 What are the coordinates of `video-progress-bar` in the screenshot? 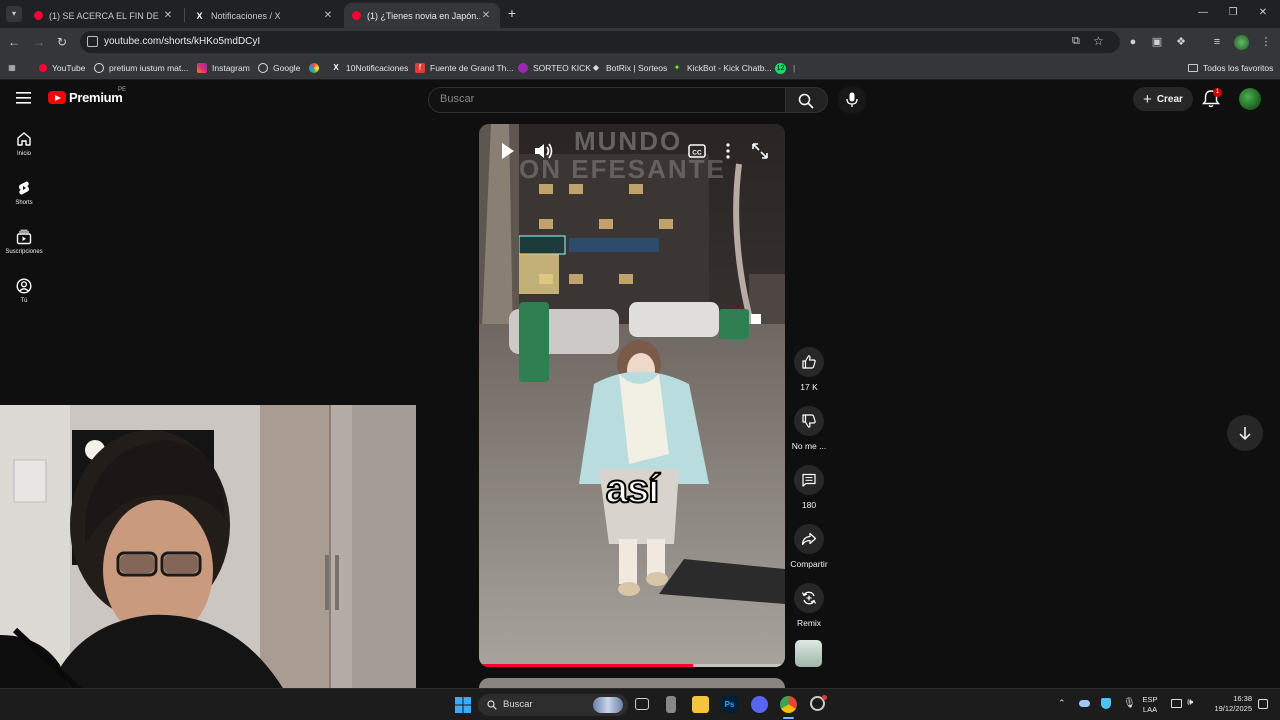 It's located at (632, 665).